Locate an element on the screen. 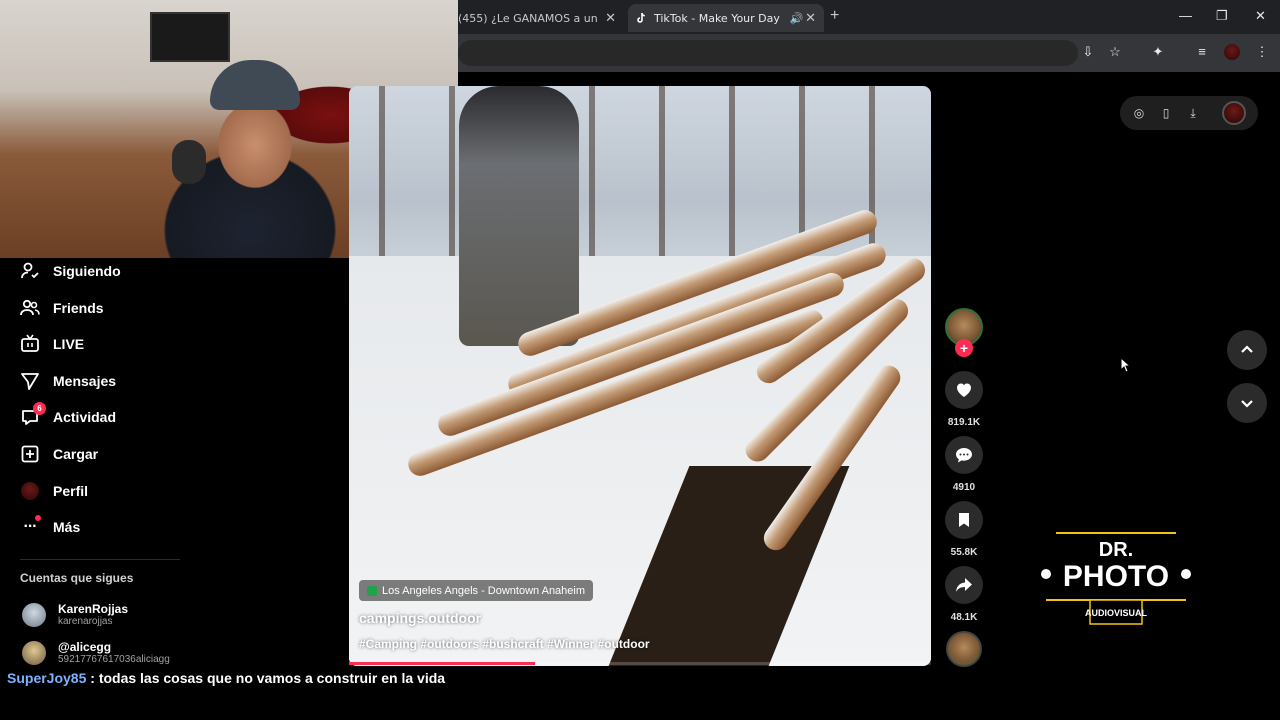 The height and width of the screenshot is (720, 1280). tab-title: TikTok - Make Your Day is located at coordinates (717, 18).